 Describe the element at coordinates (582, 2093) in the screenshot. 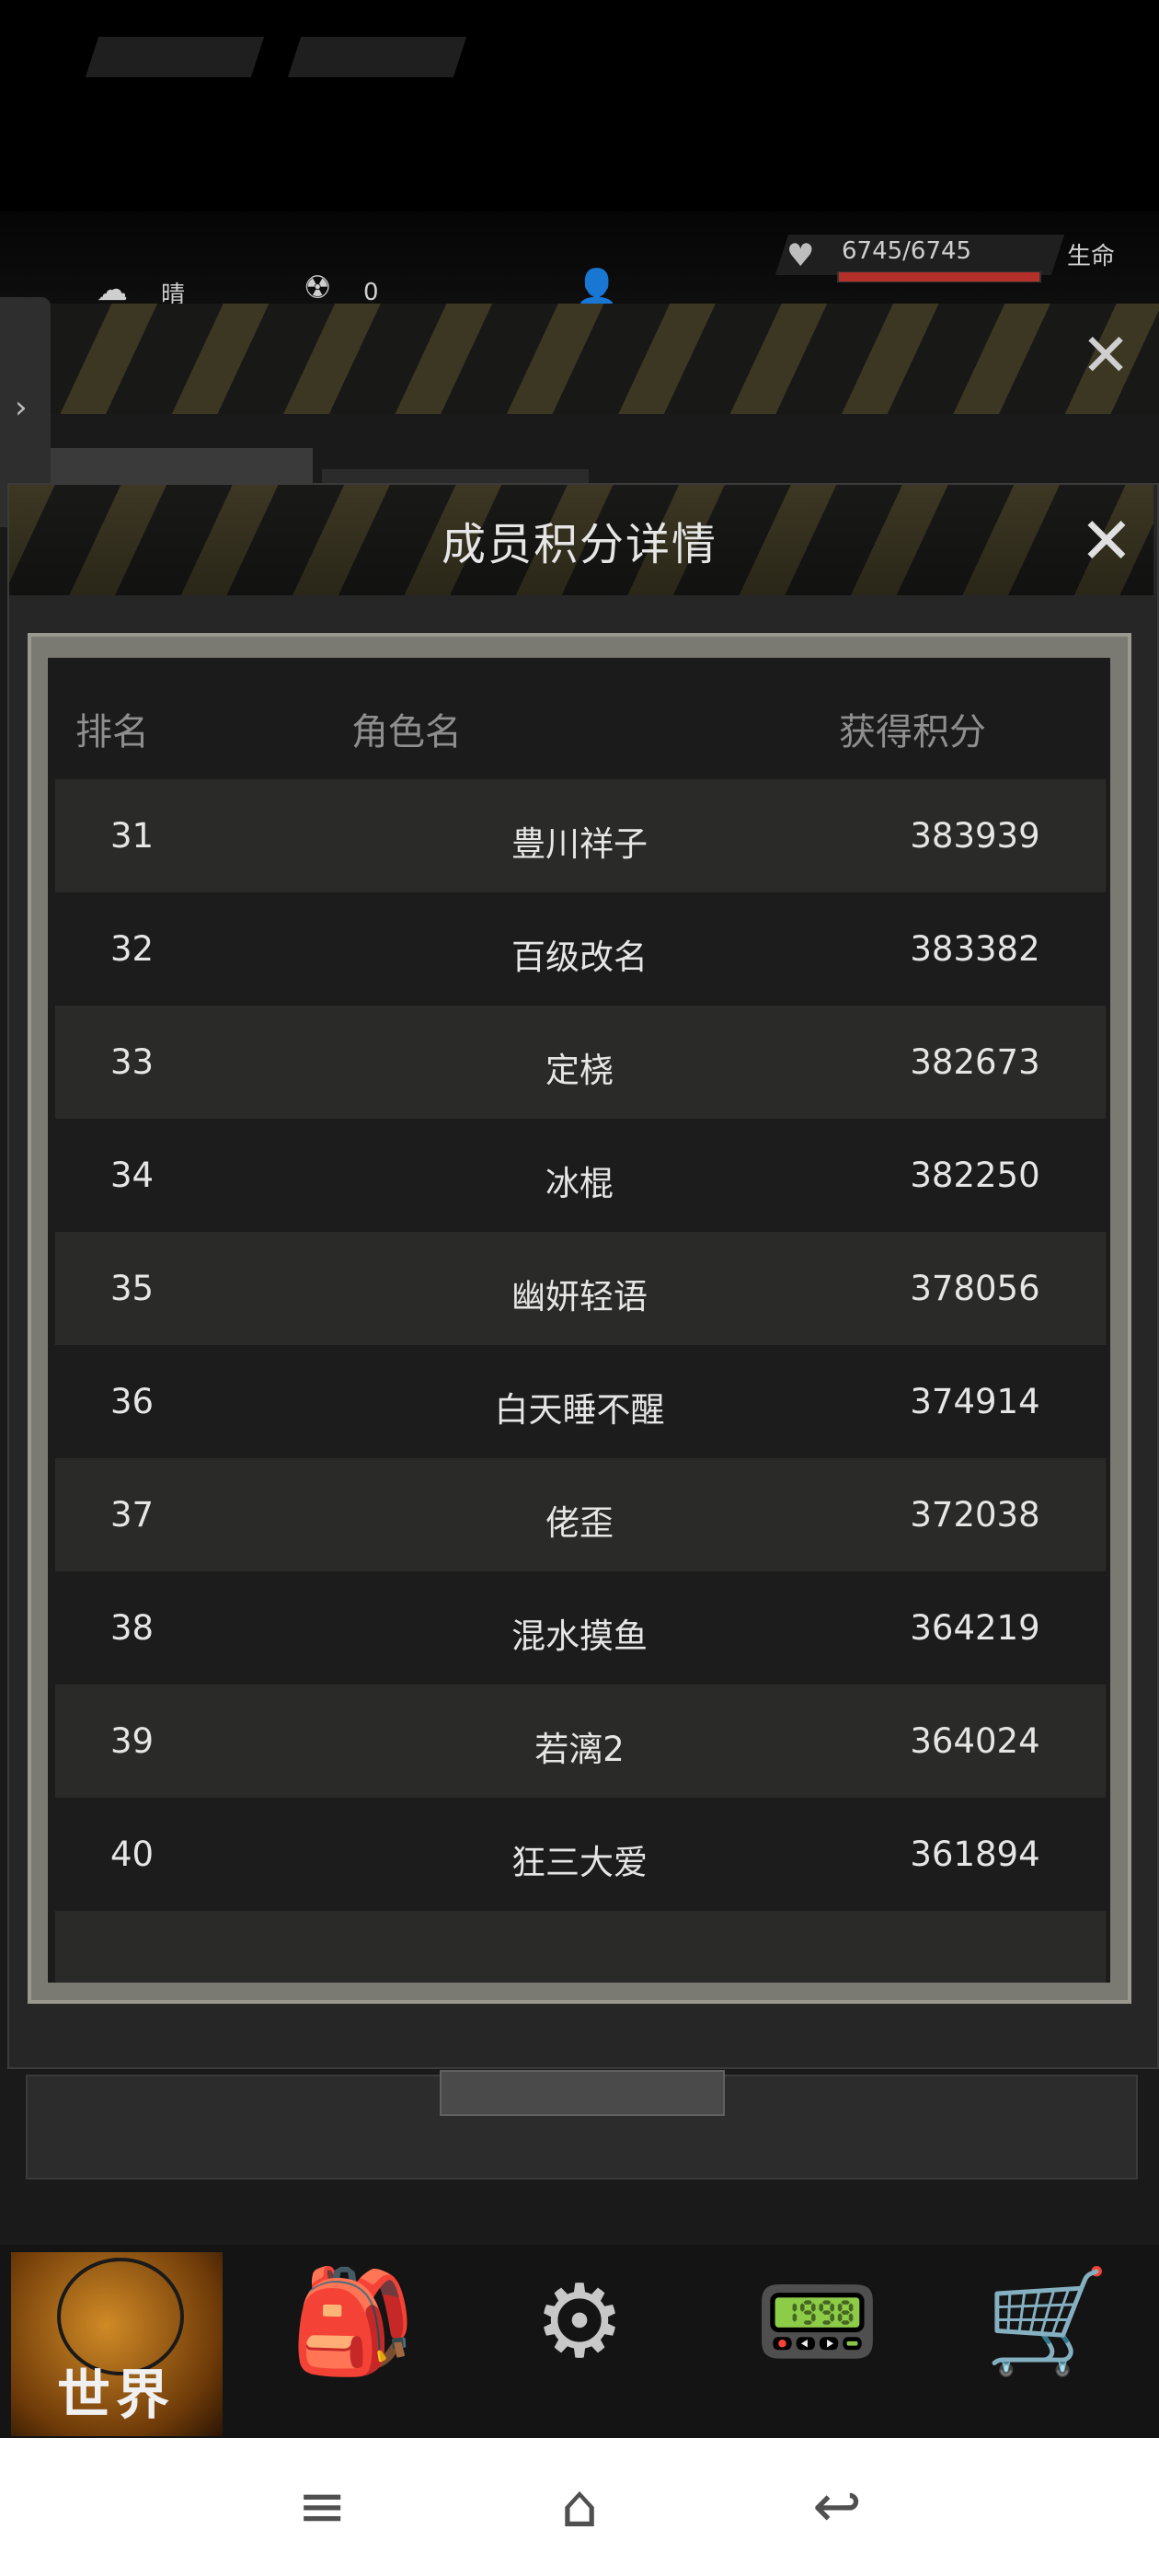

I see `background-button` at that location.